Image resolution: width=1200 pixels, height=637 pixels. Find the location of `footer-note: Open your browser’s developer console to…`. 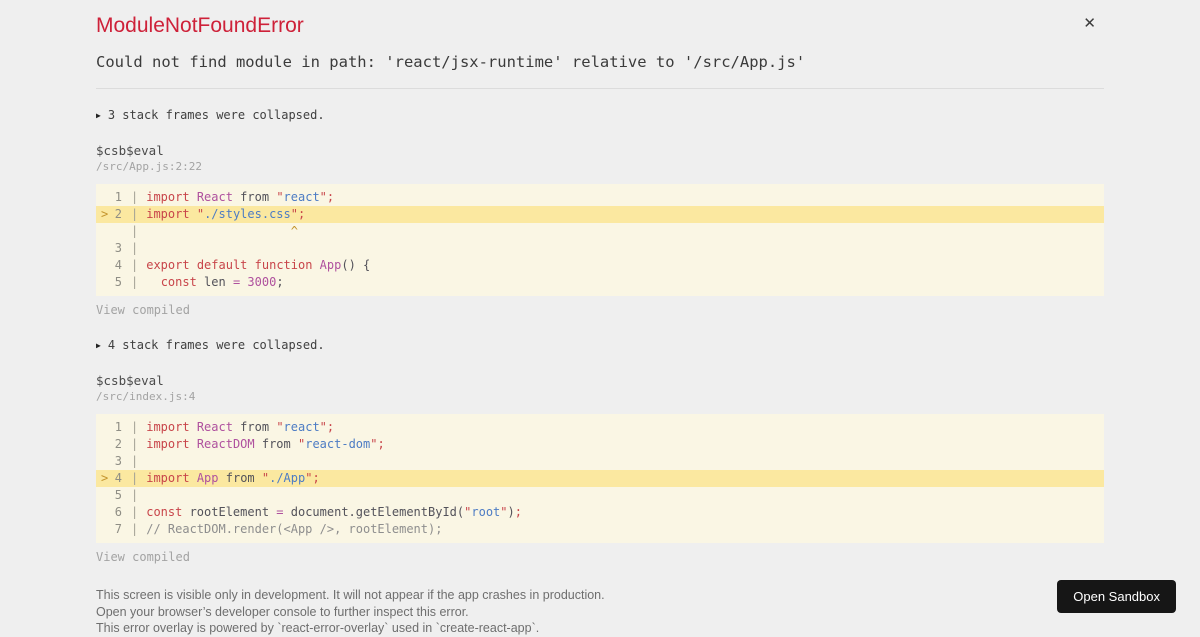

footer-note: Open your browser’s developer console to… is located at coordinates (282, 611).